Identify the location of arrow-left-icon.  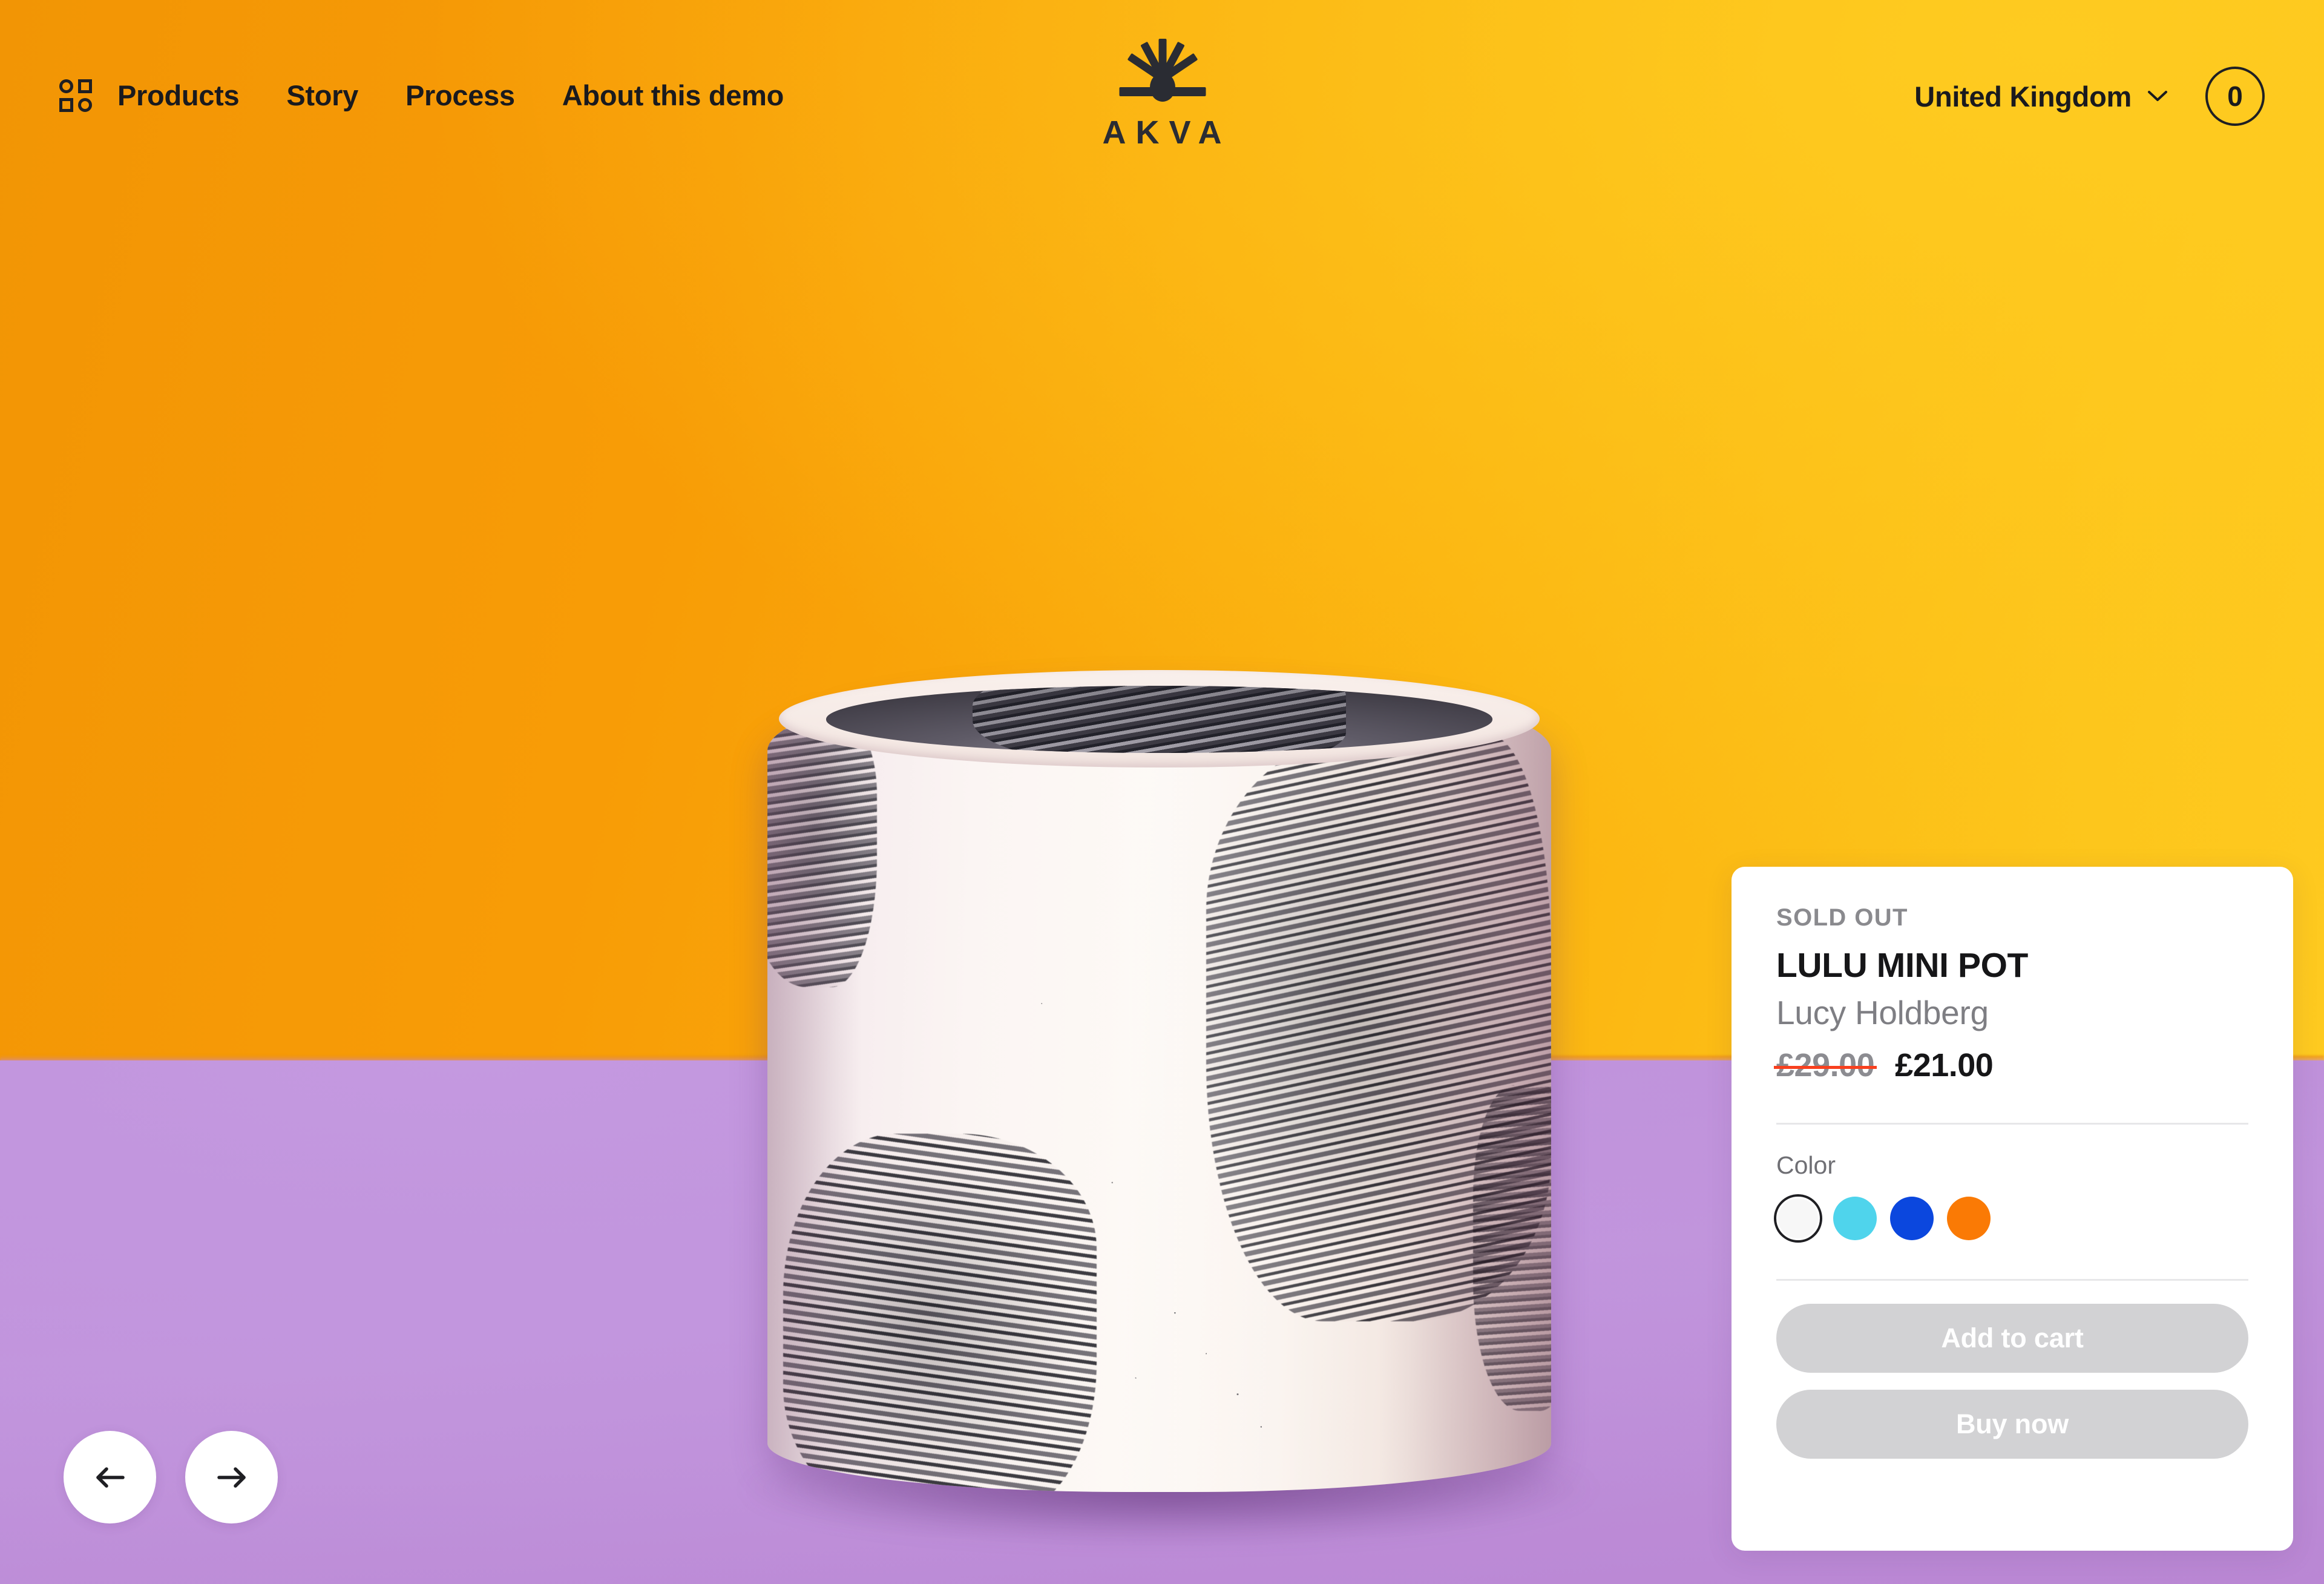
(110, 1477).